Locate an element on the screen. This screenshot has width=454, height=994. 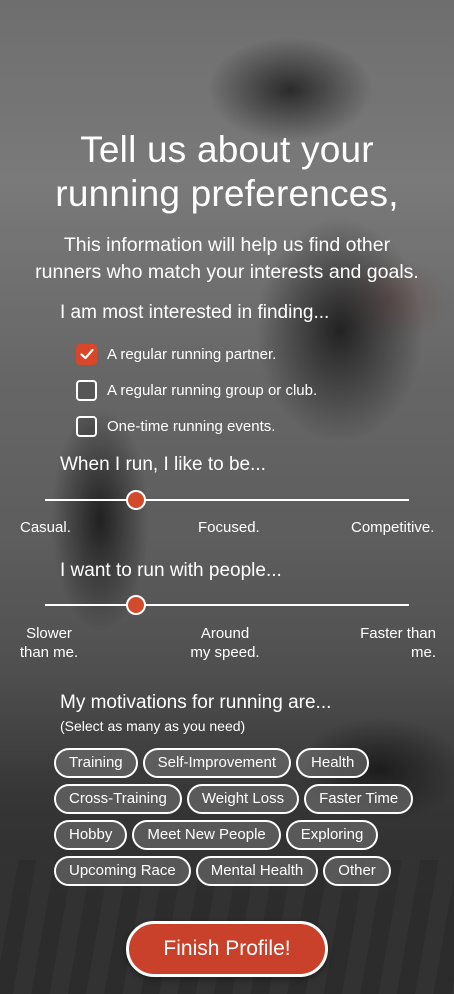
tick-faster: Faster than me. is located at coordinates (398, 643).